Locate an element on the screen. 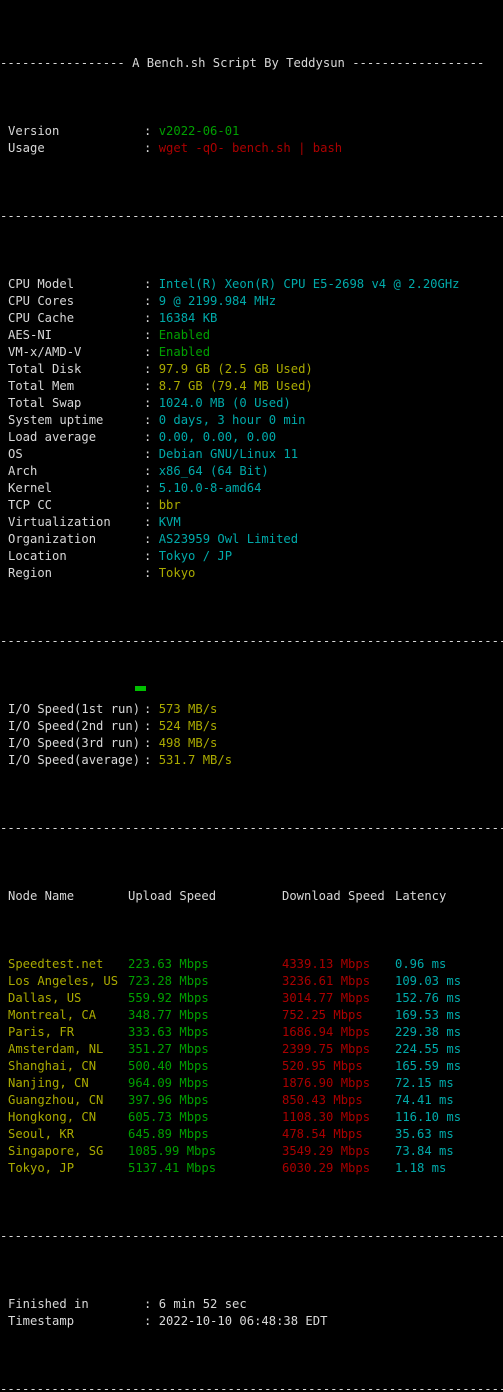 This screenshot has width=503, height=1392. banner-left-dashes: ----------------- is located at coordinates (62, 63).